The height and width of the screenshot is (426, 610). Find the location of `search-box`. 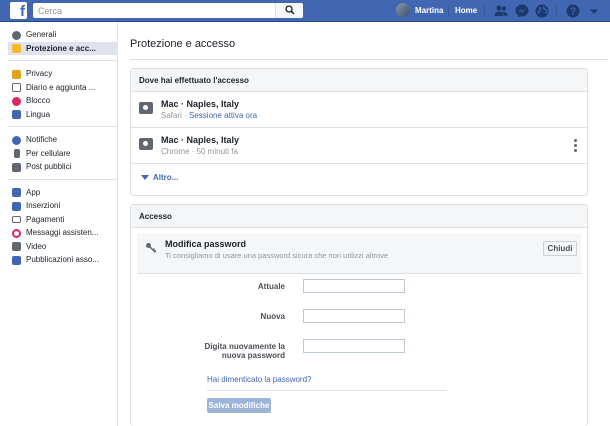

search-box is located at coordinates (168, 10).